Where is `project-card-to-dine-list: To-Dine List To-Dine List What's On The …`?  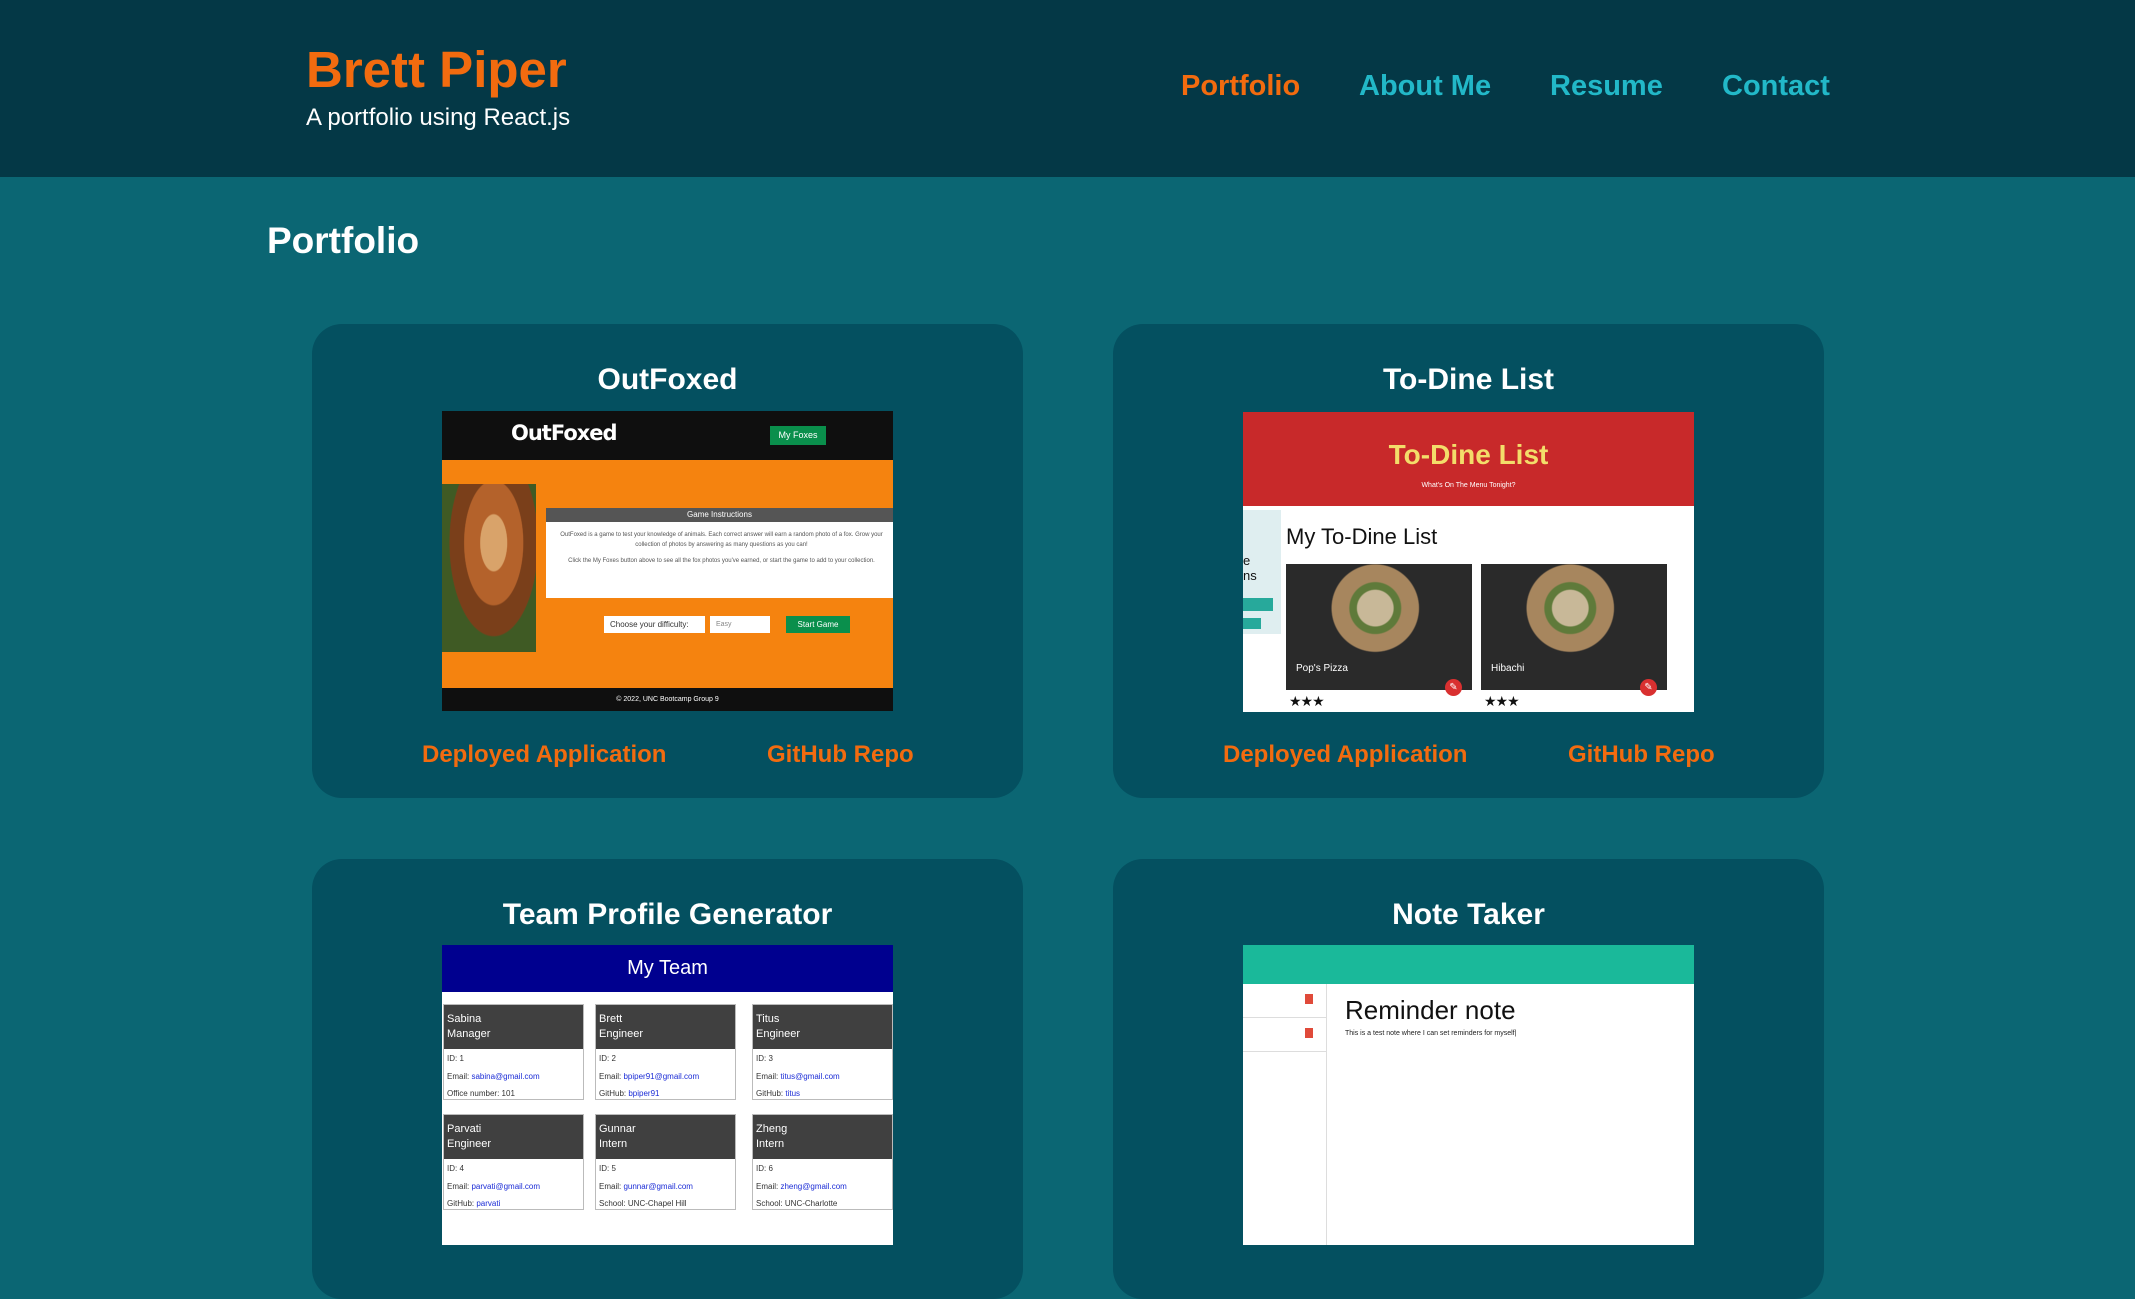
project-card-to-dine-list: To-Dine List To-Dine List What's On The … is located at coordinates (1468, 561).